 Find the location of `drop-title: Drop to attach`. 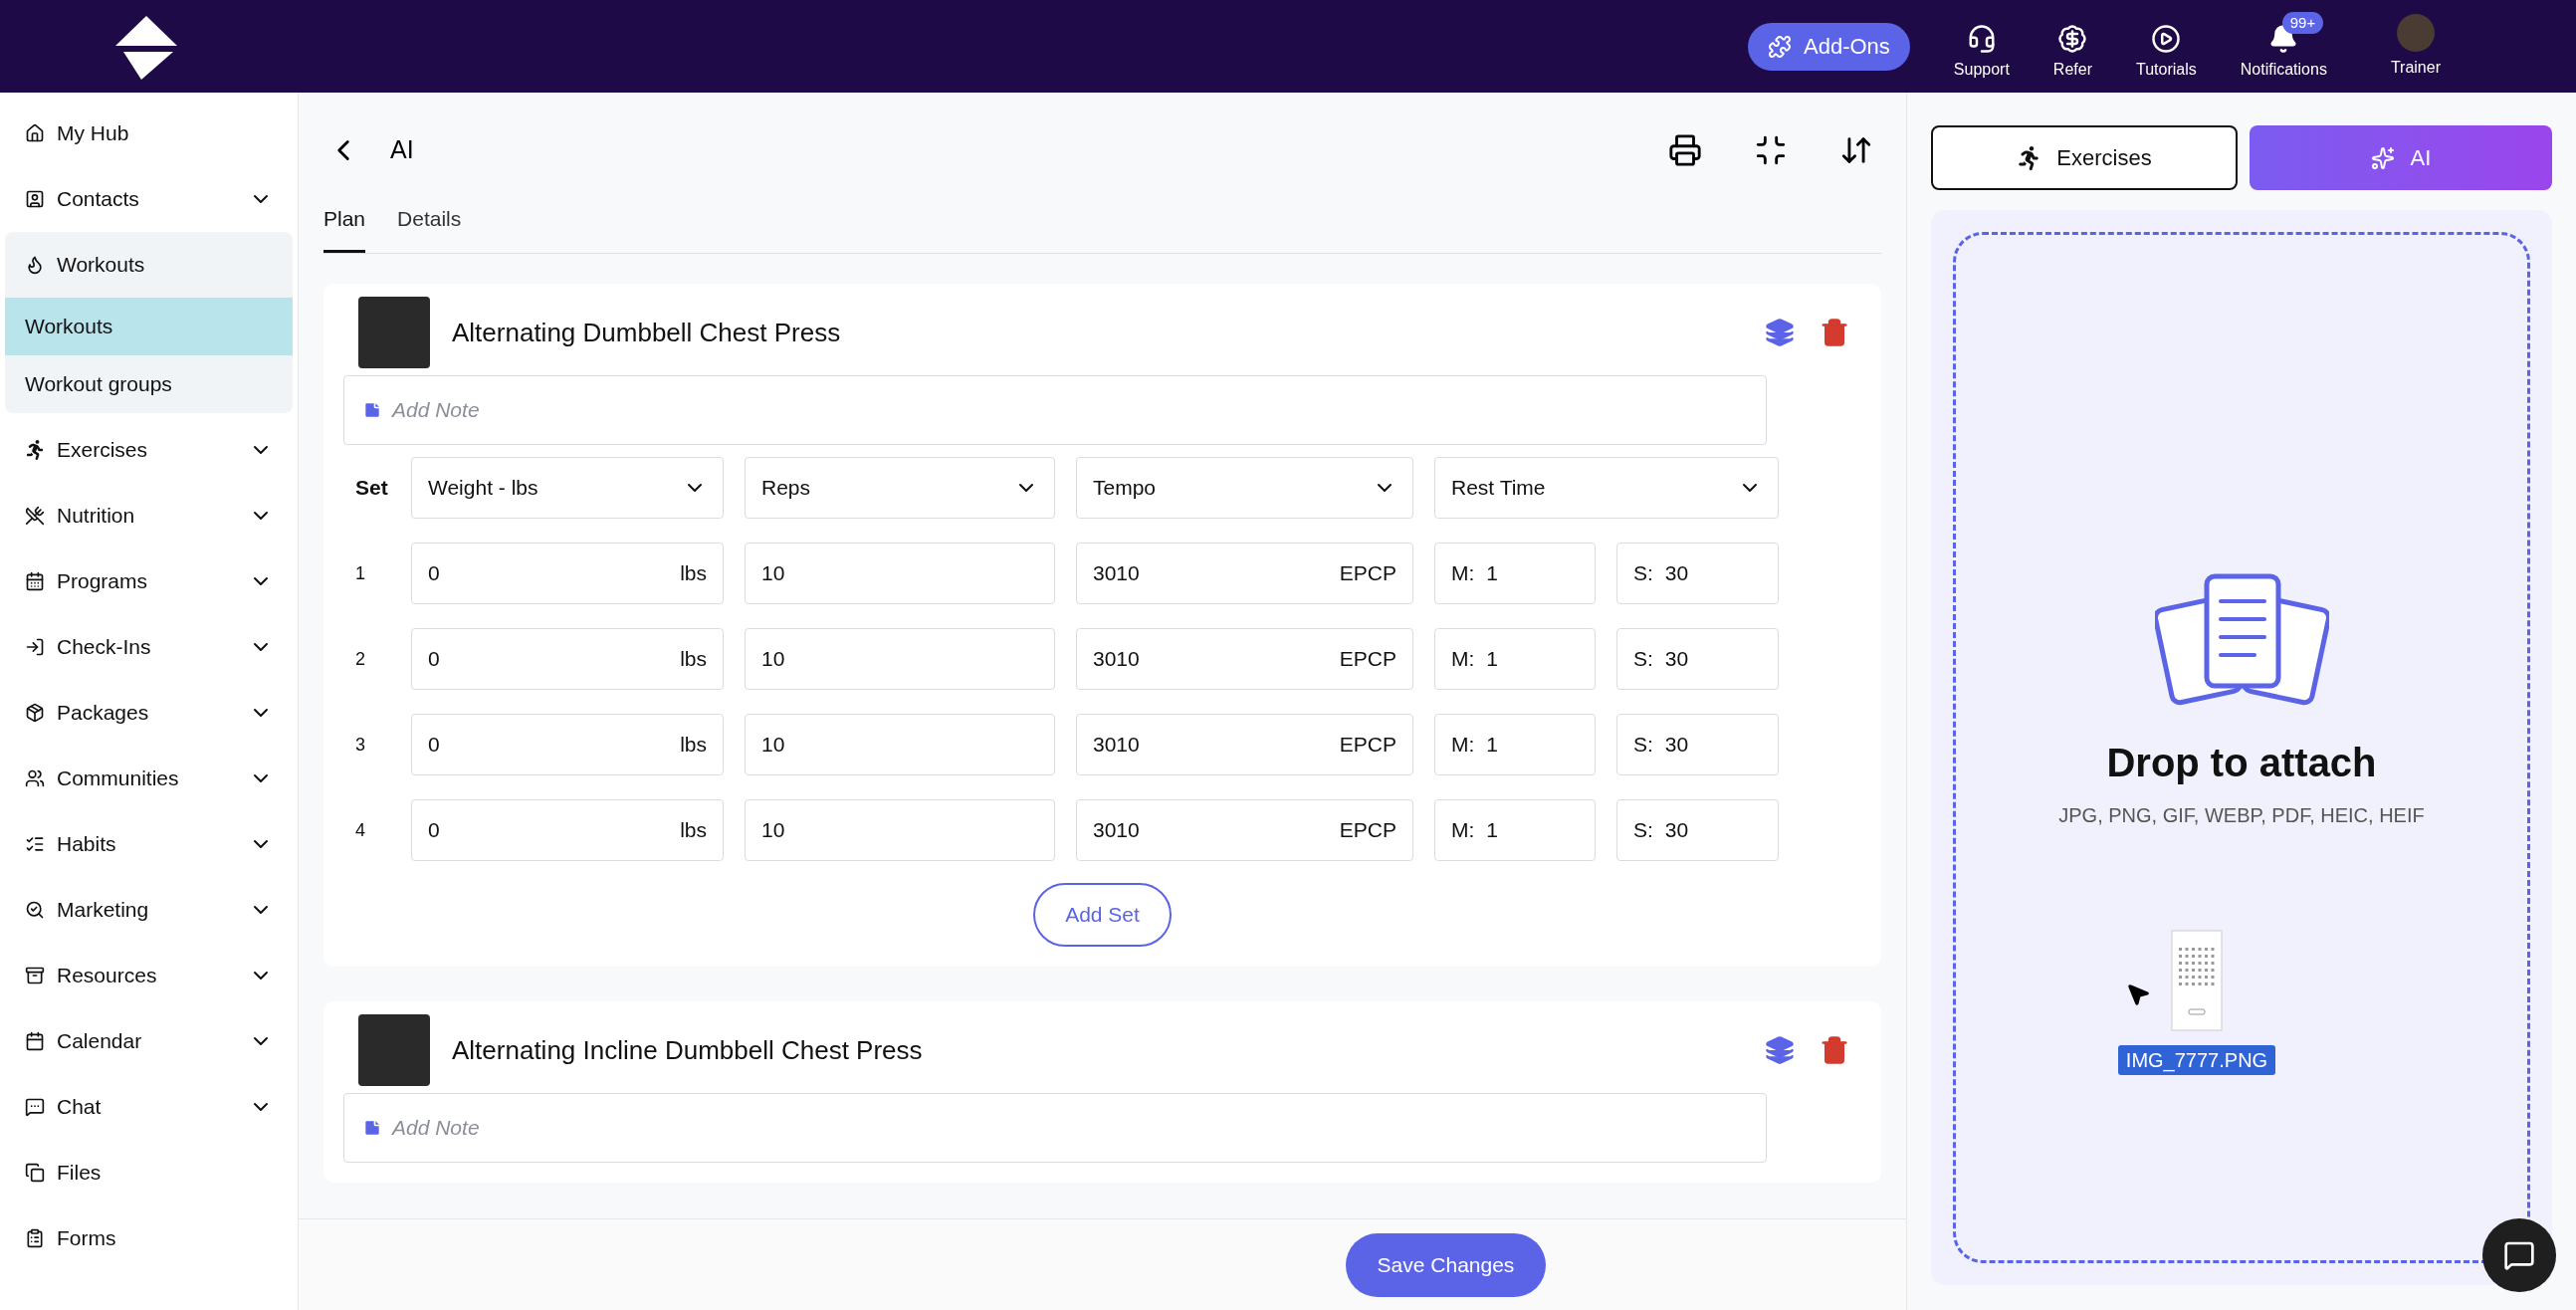

drop-title: Drop to attach is located at coordinates (2241, 763).